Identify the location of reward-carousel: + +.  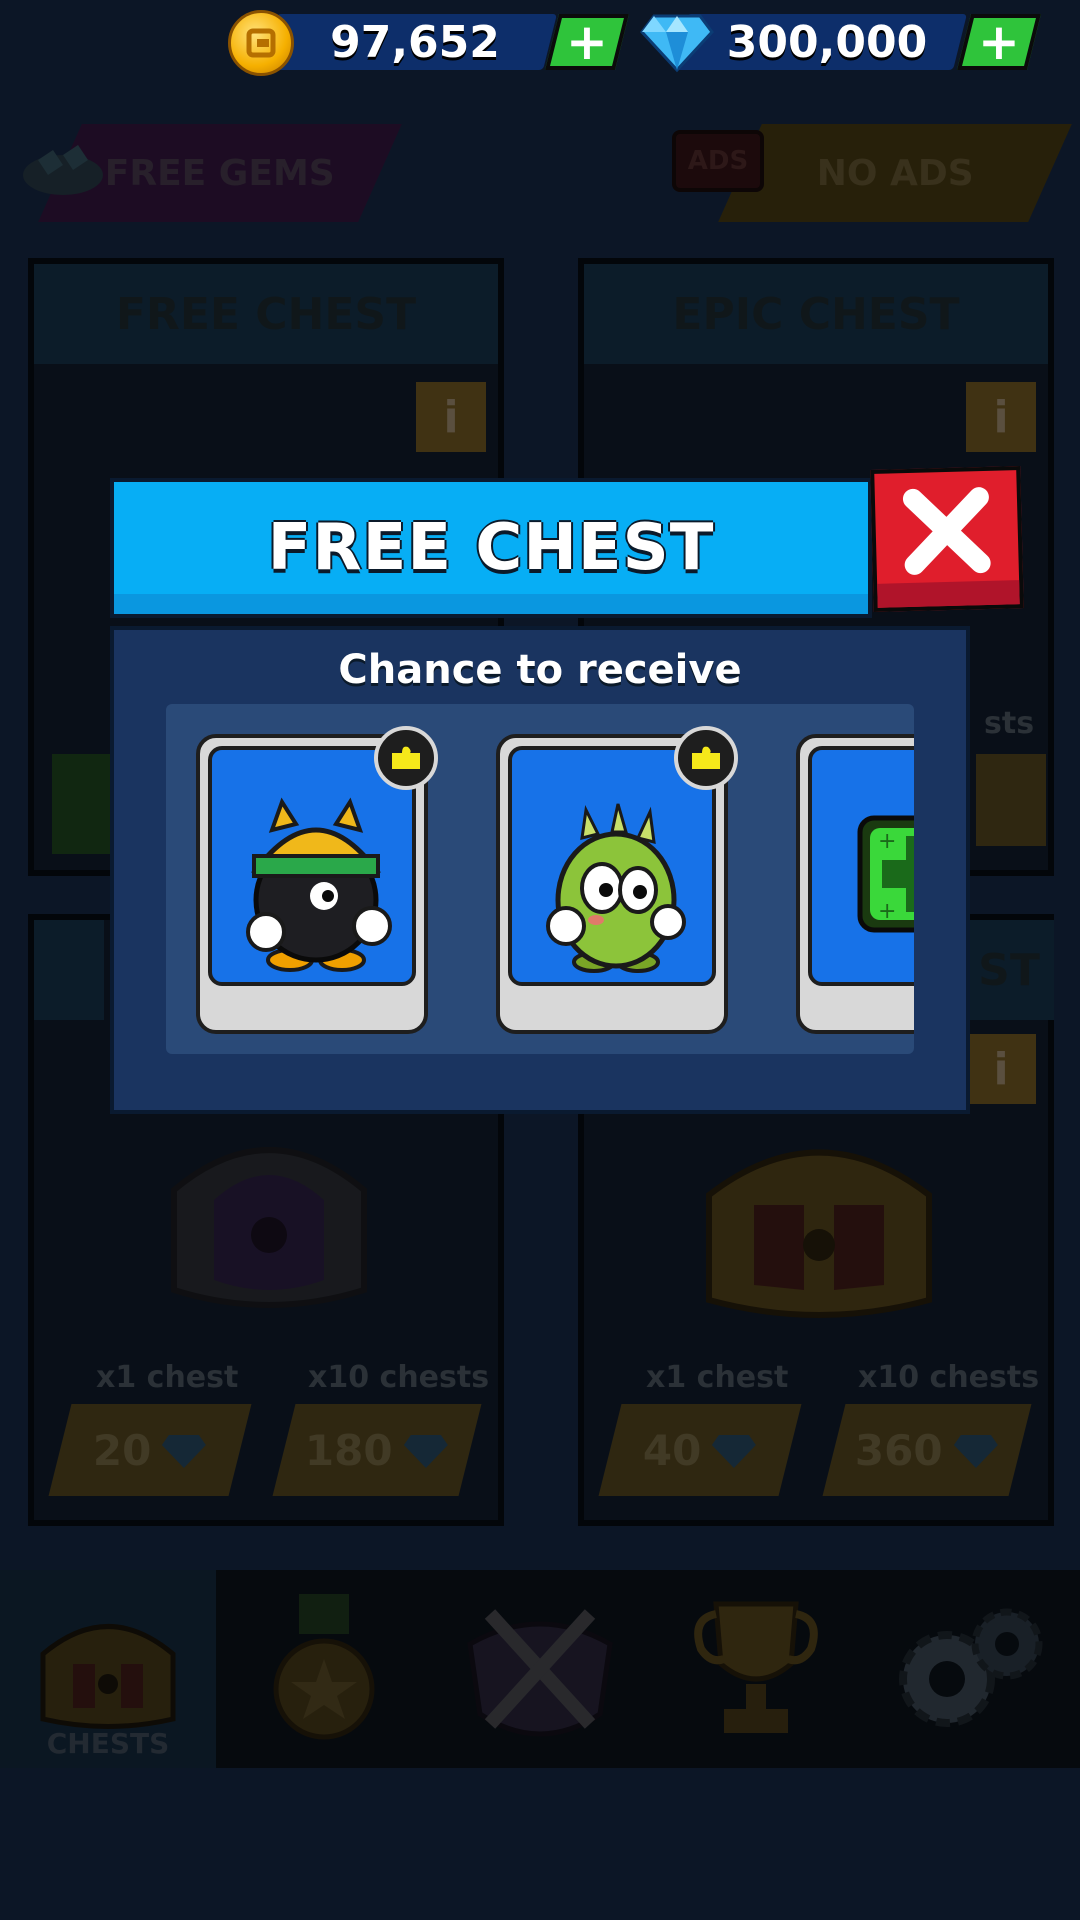
(540, 879).